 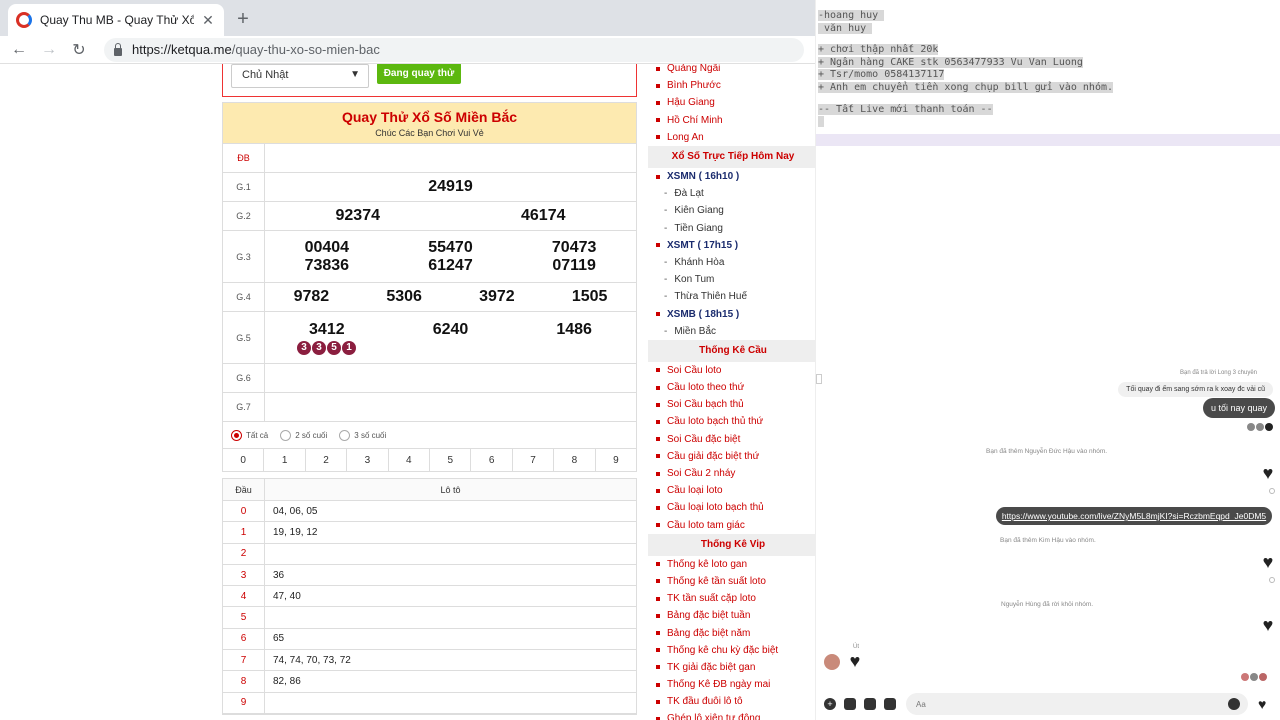 What do you see at coordinates (300, 76) in the screenshot?
I see `day-select: Chủ Nhật ▼` at bounding box center [300, 76].